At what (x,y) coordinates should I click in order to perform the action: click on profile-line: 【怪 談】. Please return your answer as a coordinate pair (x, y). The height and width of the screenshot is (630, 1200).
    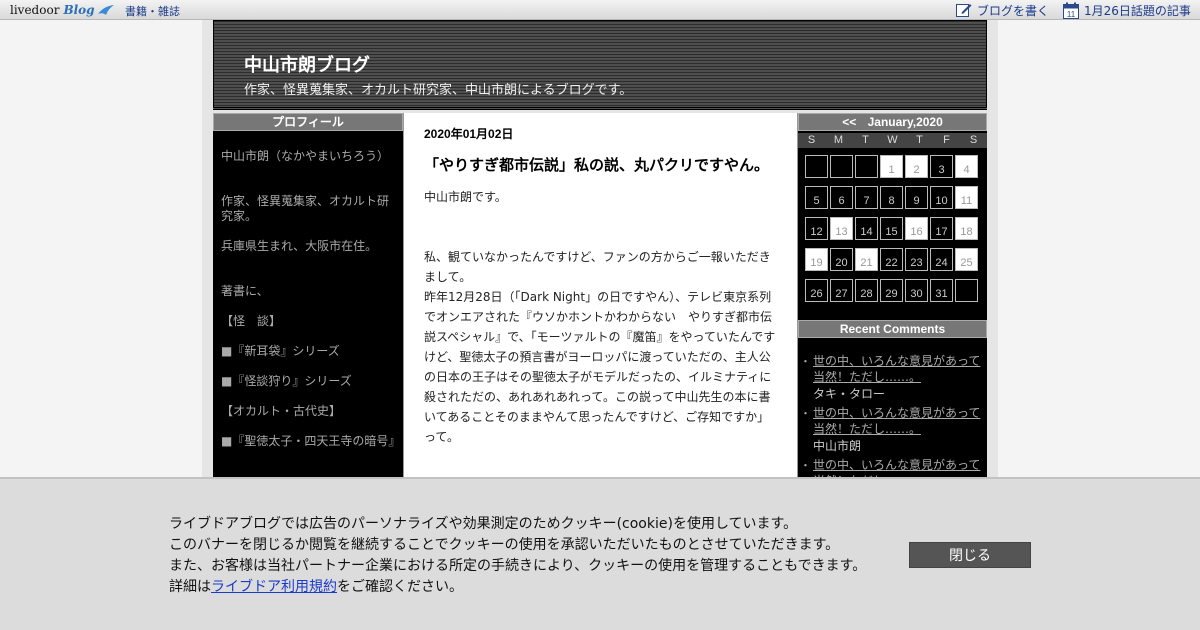
    Looking at the image, I should click on (251, 321).